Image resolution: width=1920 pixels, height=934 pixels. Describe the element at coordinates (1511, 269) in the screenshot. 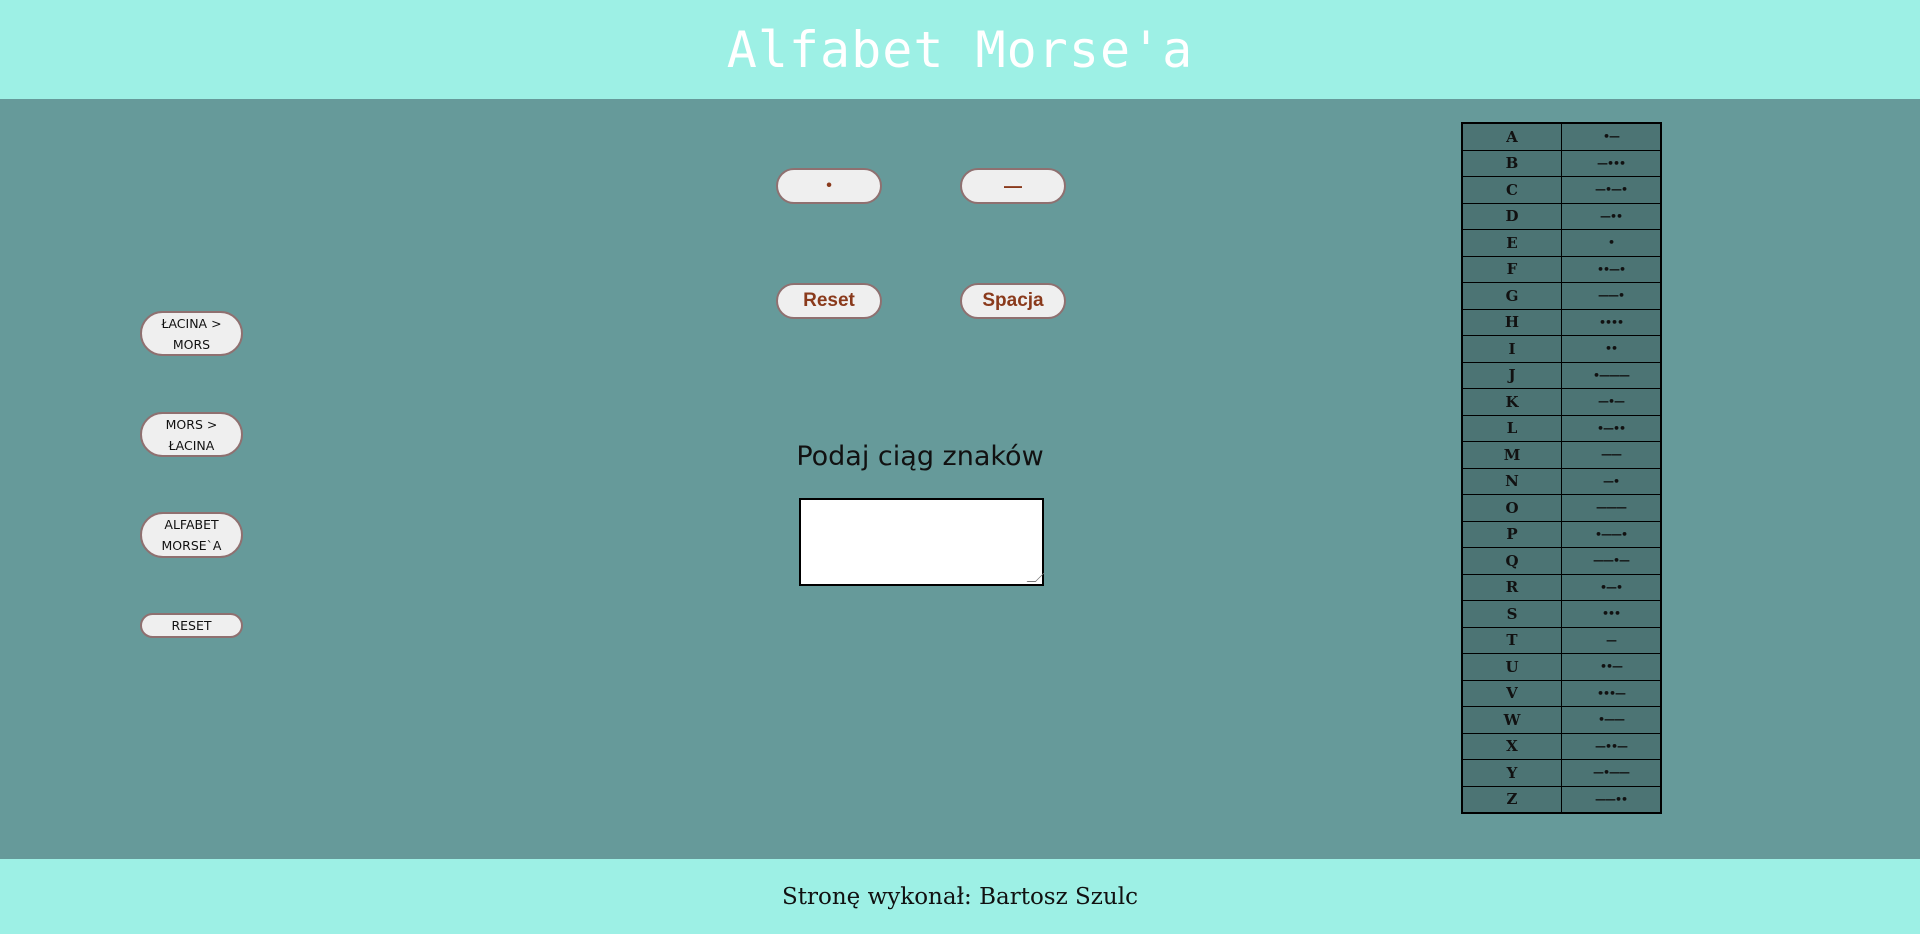

I see `morse-letter: F` at that location.